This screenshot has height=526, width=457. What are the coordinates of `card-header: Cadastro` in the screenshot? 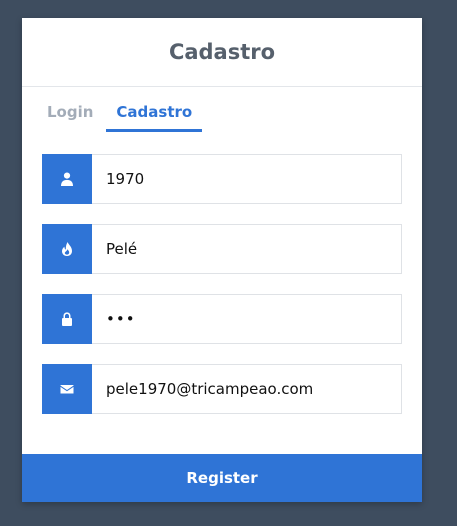 It's located at (222, 52).